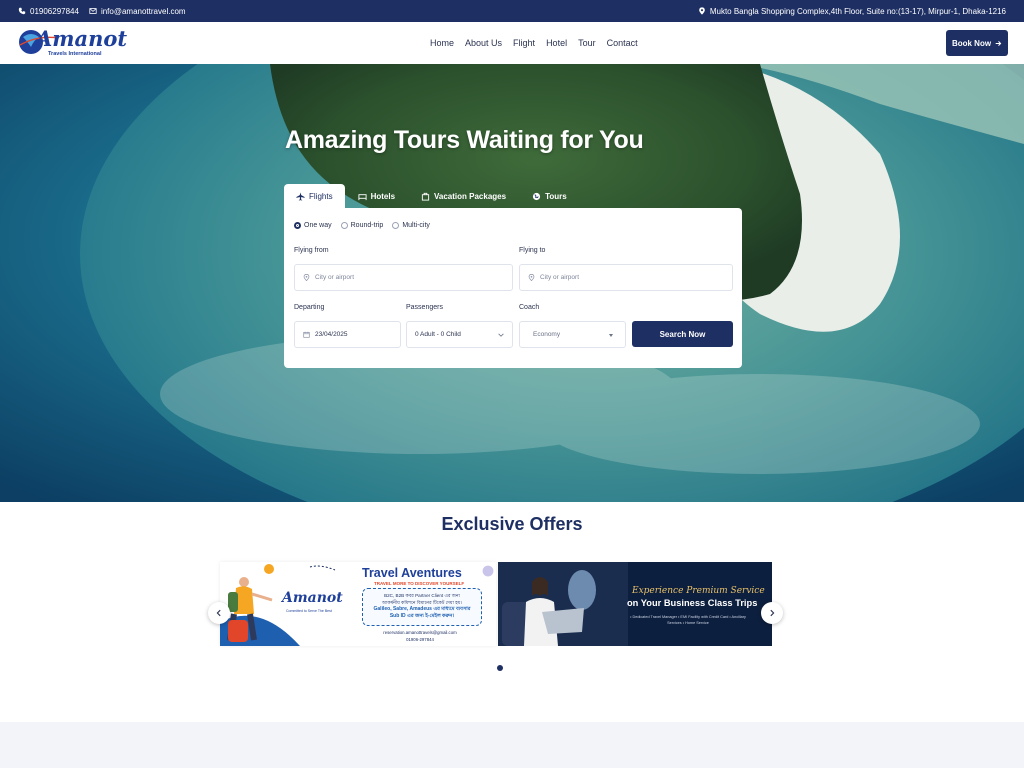 The image size is (1024, 768). Describe the element at coordinates (587, 43) in the screenshot. I see `nav-tour: Tour` at that location.